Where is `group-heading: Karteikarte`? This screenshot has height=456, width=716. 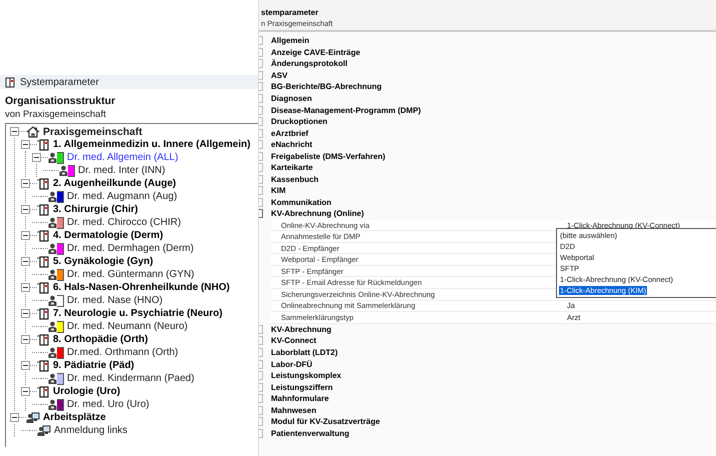 group-heading: Karteikarte is located at coordinates (292, 167).